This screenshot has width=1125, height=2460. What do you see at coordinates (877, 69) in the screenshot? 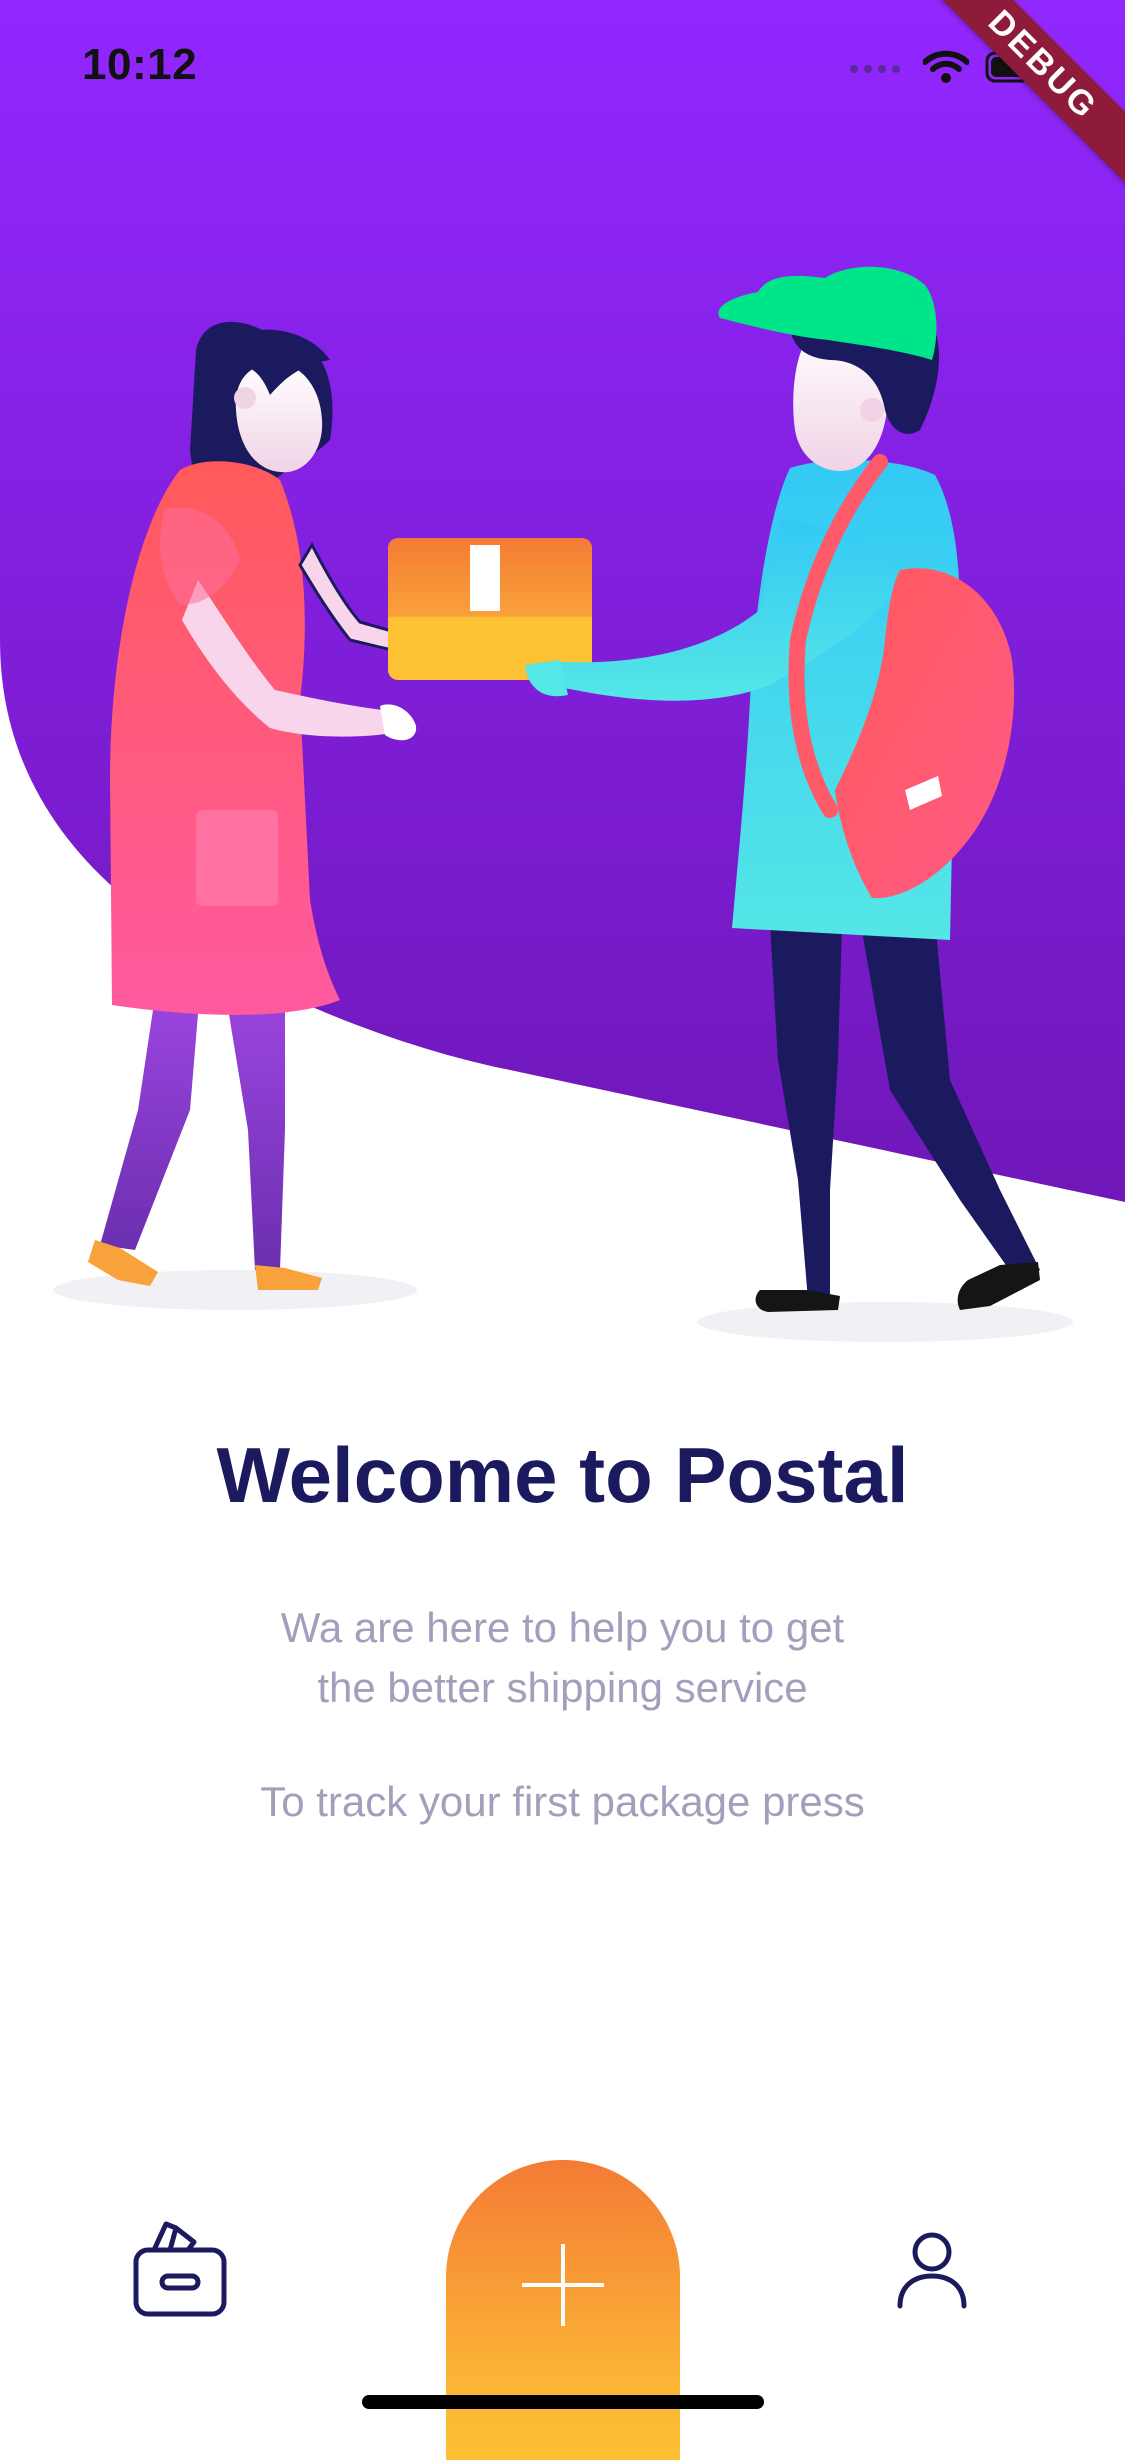
I see `signal-icon` at bounding box center [877, 69].